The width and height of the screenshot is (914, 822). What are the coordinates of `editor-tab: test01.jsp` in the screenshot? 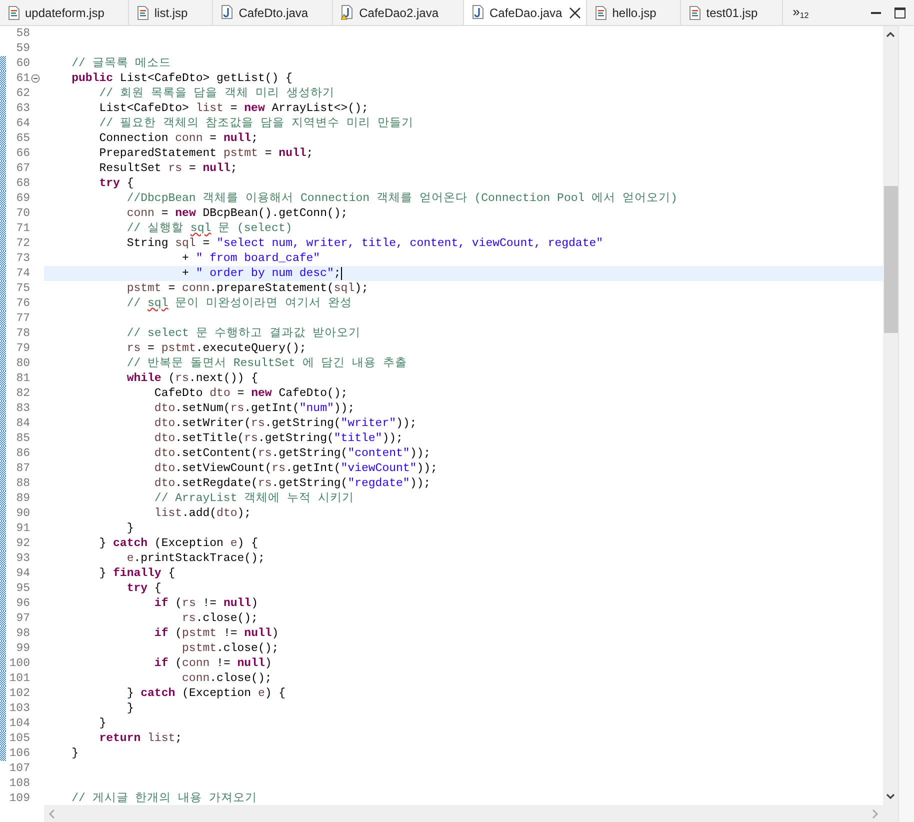 It's located at (732, 12).